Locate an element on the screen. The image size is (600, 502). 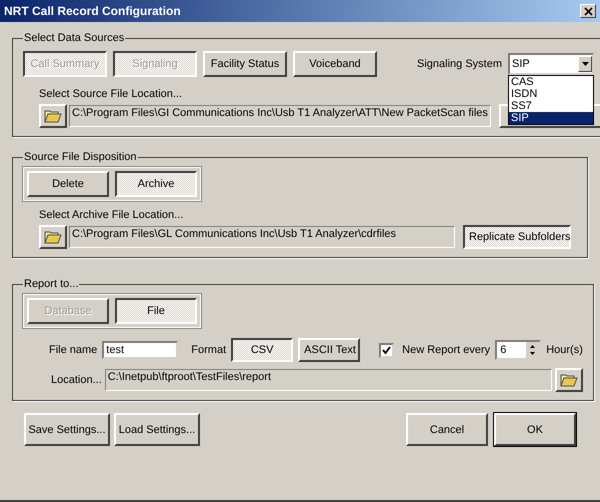
dropdown-option: SIP is located at coordinates (551, 118).